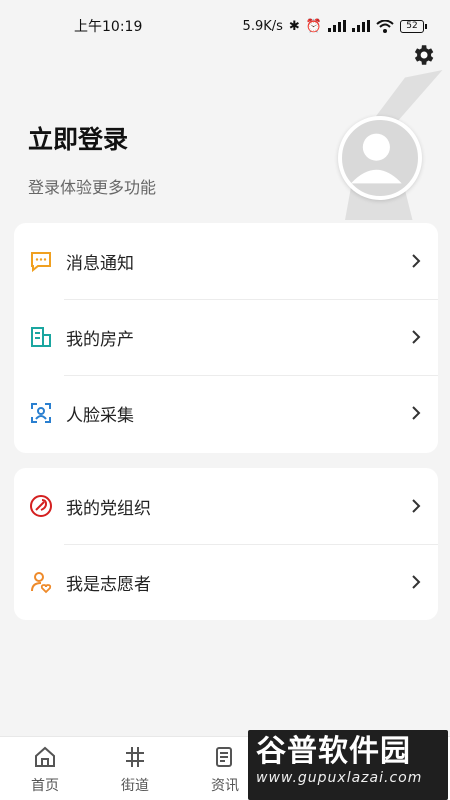 The height and width of the screenshot is (800, 450). I want to click on watermark-url: www.gupuxlazai.com, so click(339, 778).